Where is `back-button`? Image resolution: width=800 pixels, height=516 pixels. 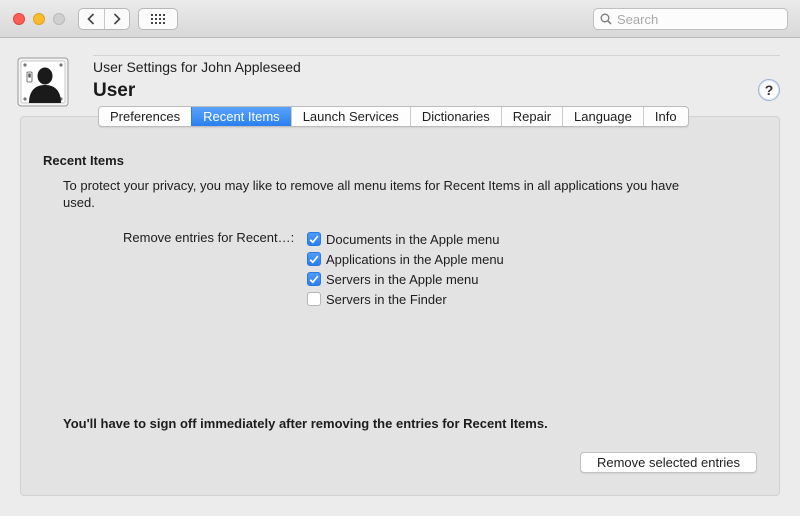
back-button is located at coordinates (91, 19).